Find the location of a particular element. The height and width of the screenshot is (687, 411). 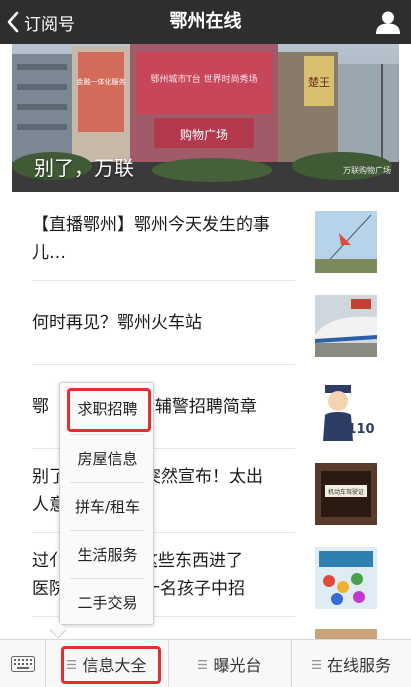

keyboard-toggle-button is located at coordinates (22, 663).